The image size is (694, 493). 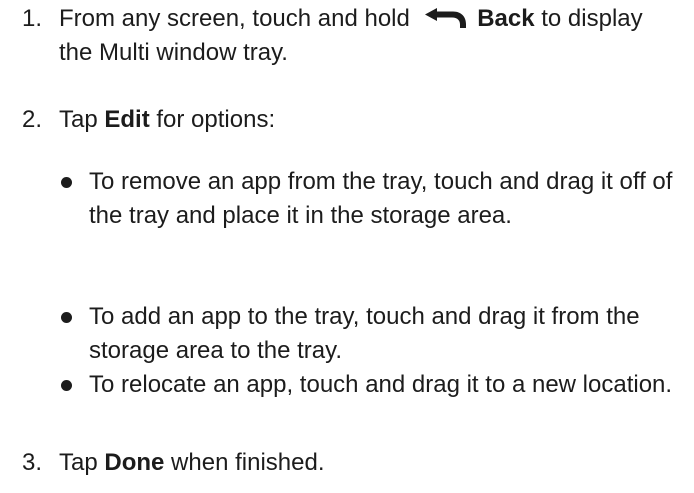 What do you see at coordinates (127, 119) in the screenshot?
I see `step-bold-term: Edit` at bounding box center [127, 119].